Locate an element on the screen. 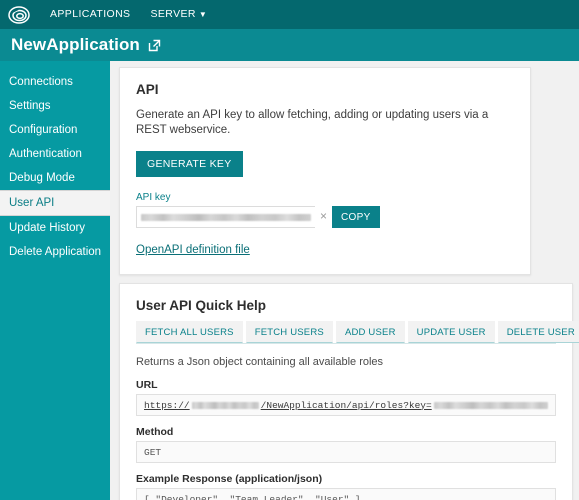  url-key-redacted is located at coordinates (490, 405).